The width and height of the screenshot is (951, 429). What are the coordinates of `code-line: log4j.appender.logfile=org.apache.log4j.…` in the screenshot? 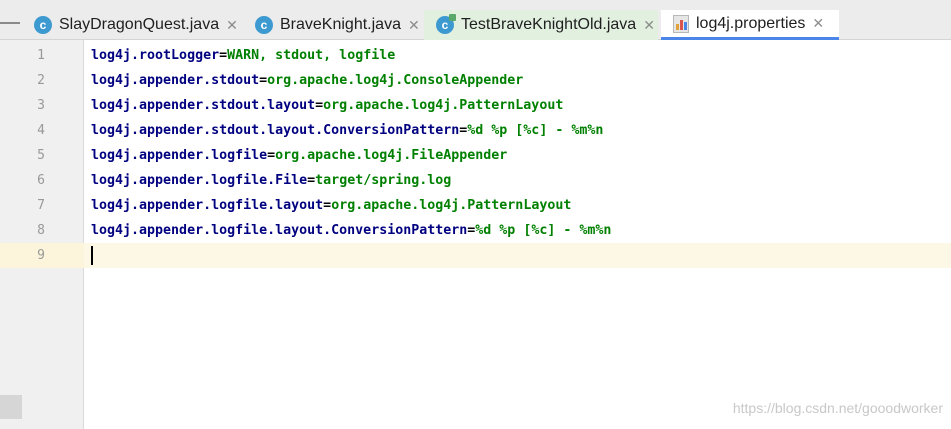 It's located at (299, 155).